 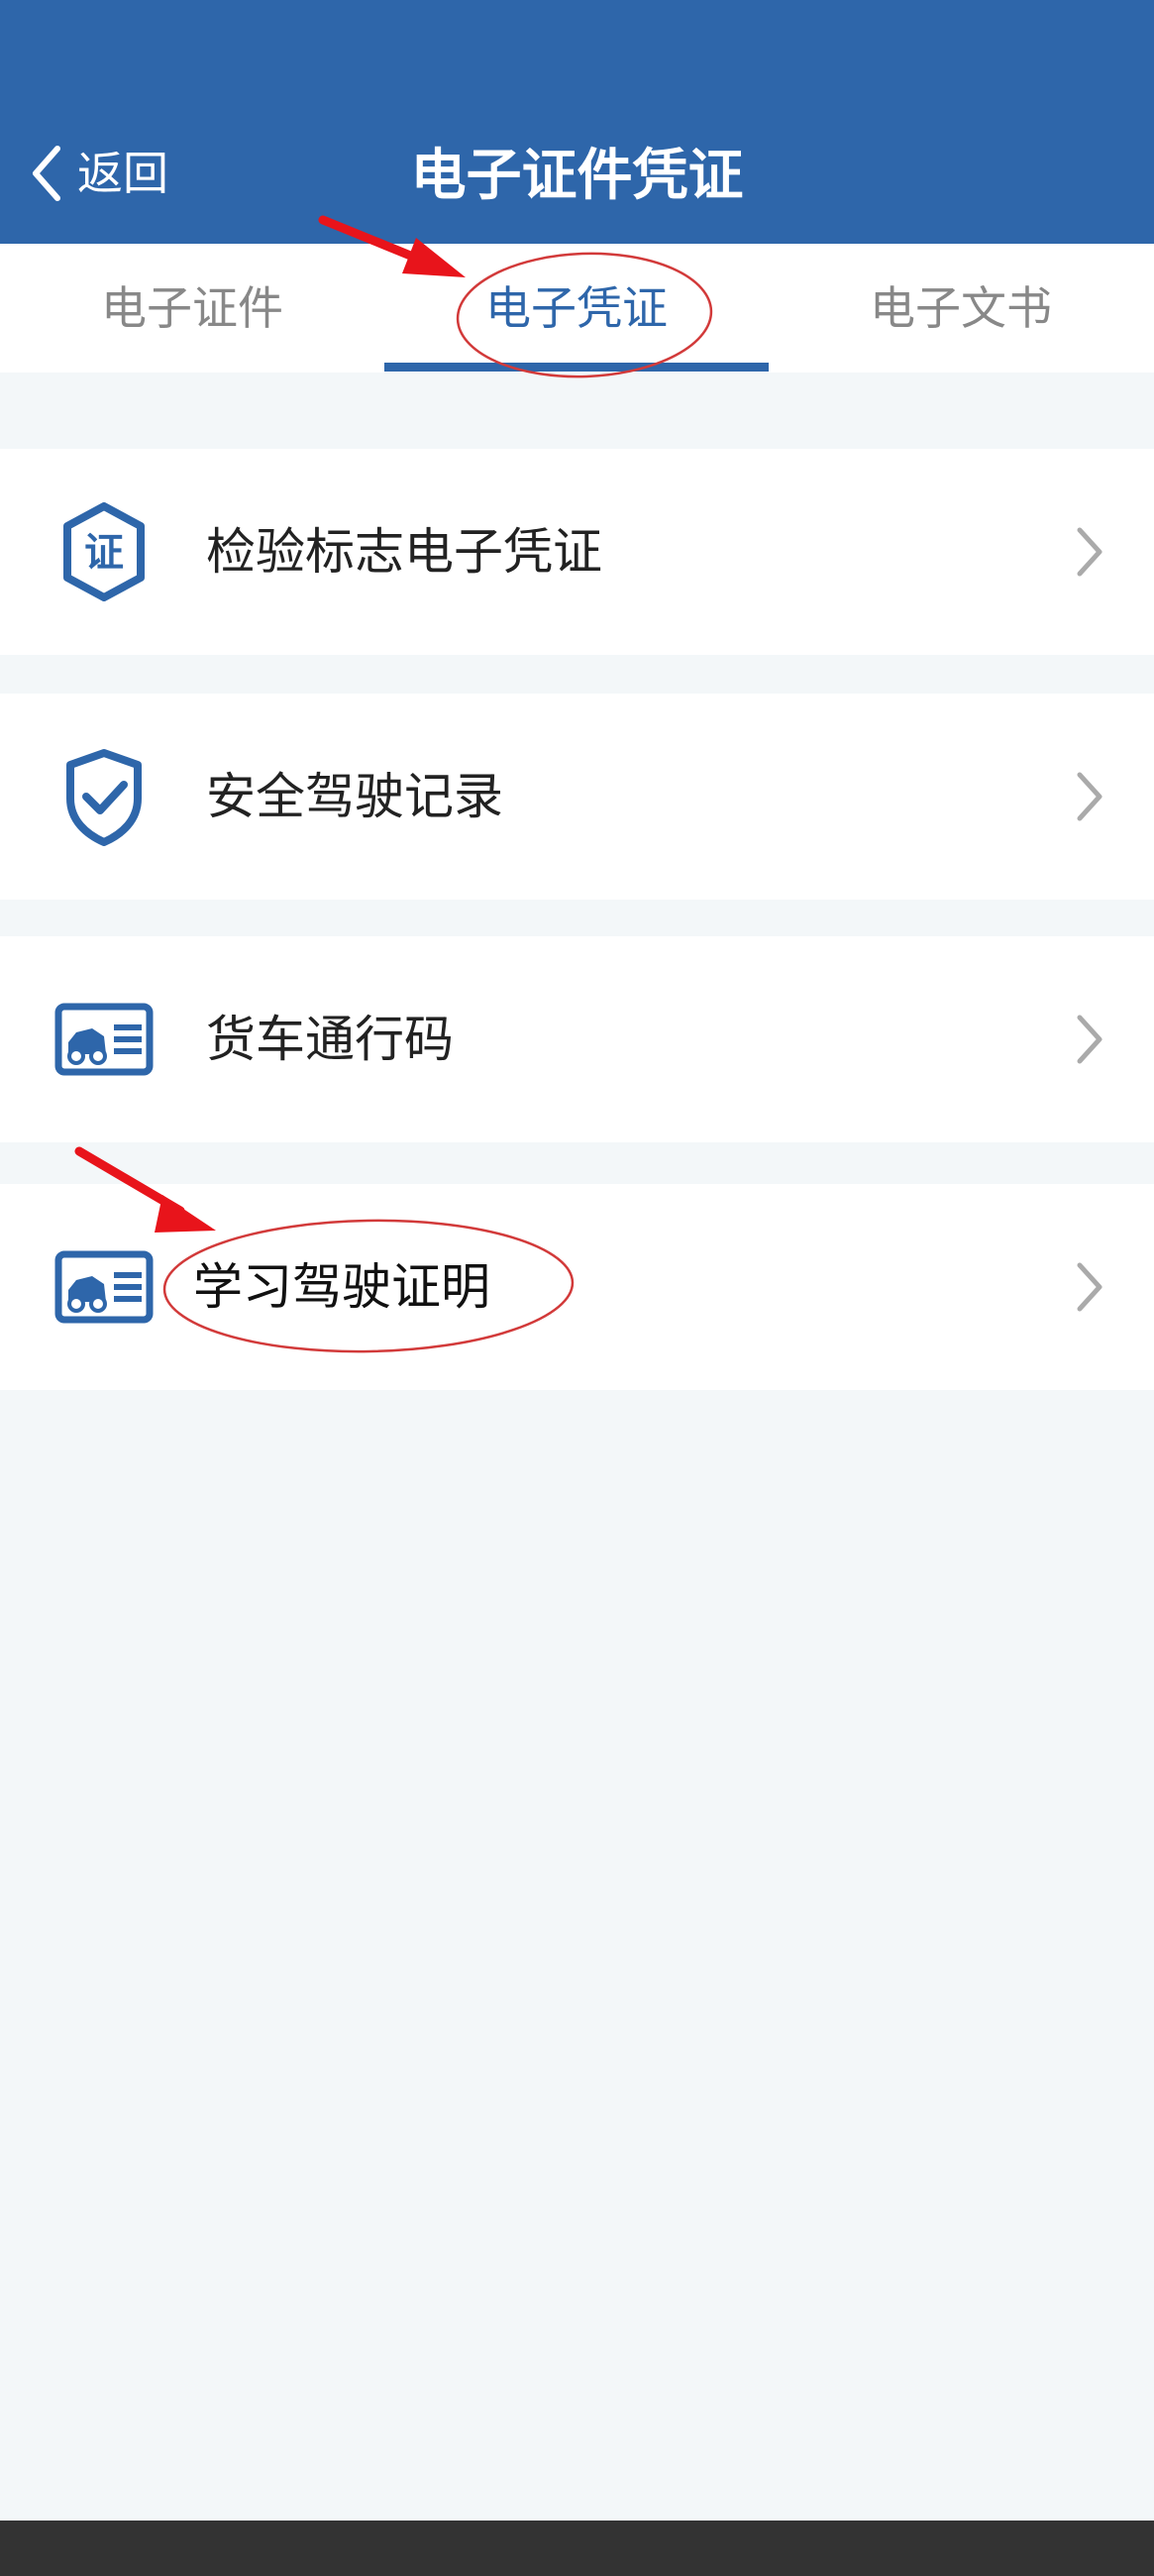 What do you see at coordinates (341, 1287) in the screenshot?
I see `list-item-label: 学习驾驶证明` at bounding box center [341, 1287].